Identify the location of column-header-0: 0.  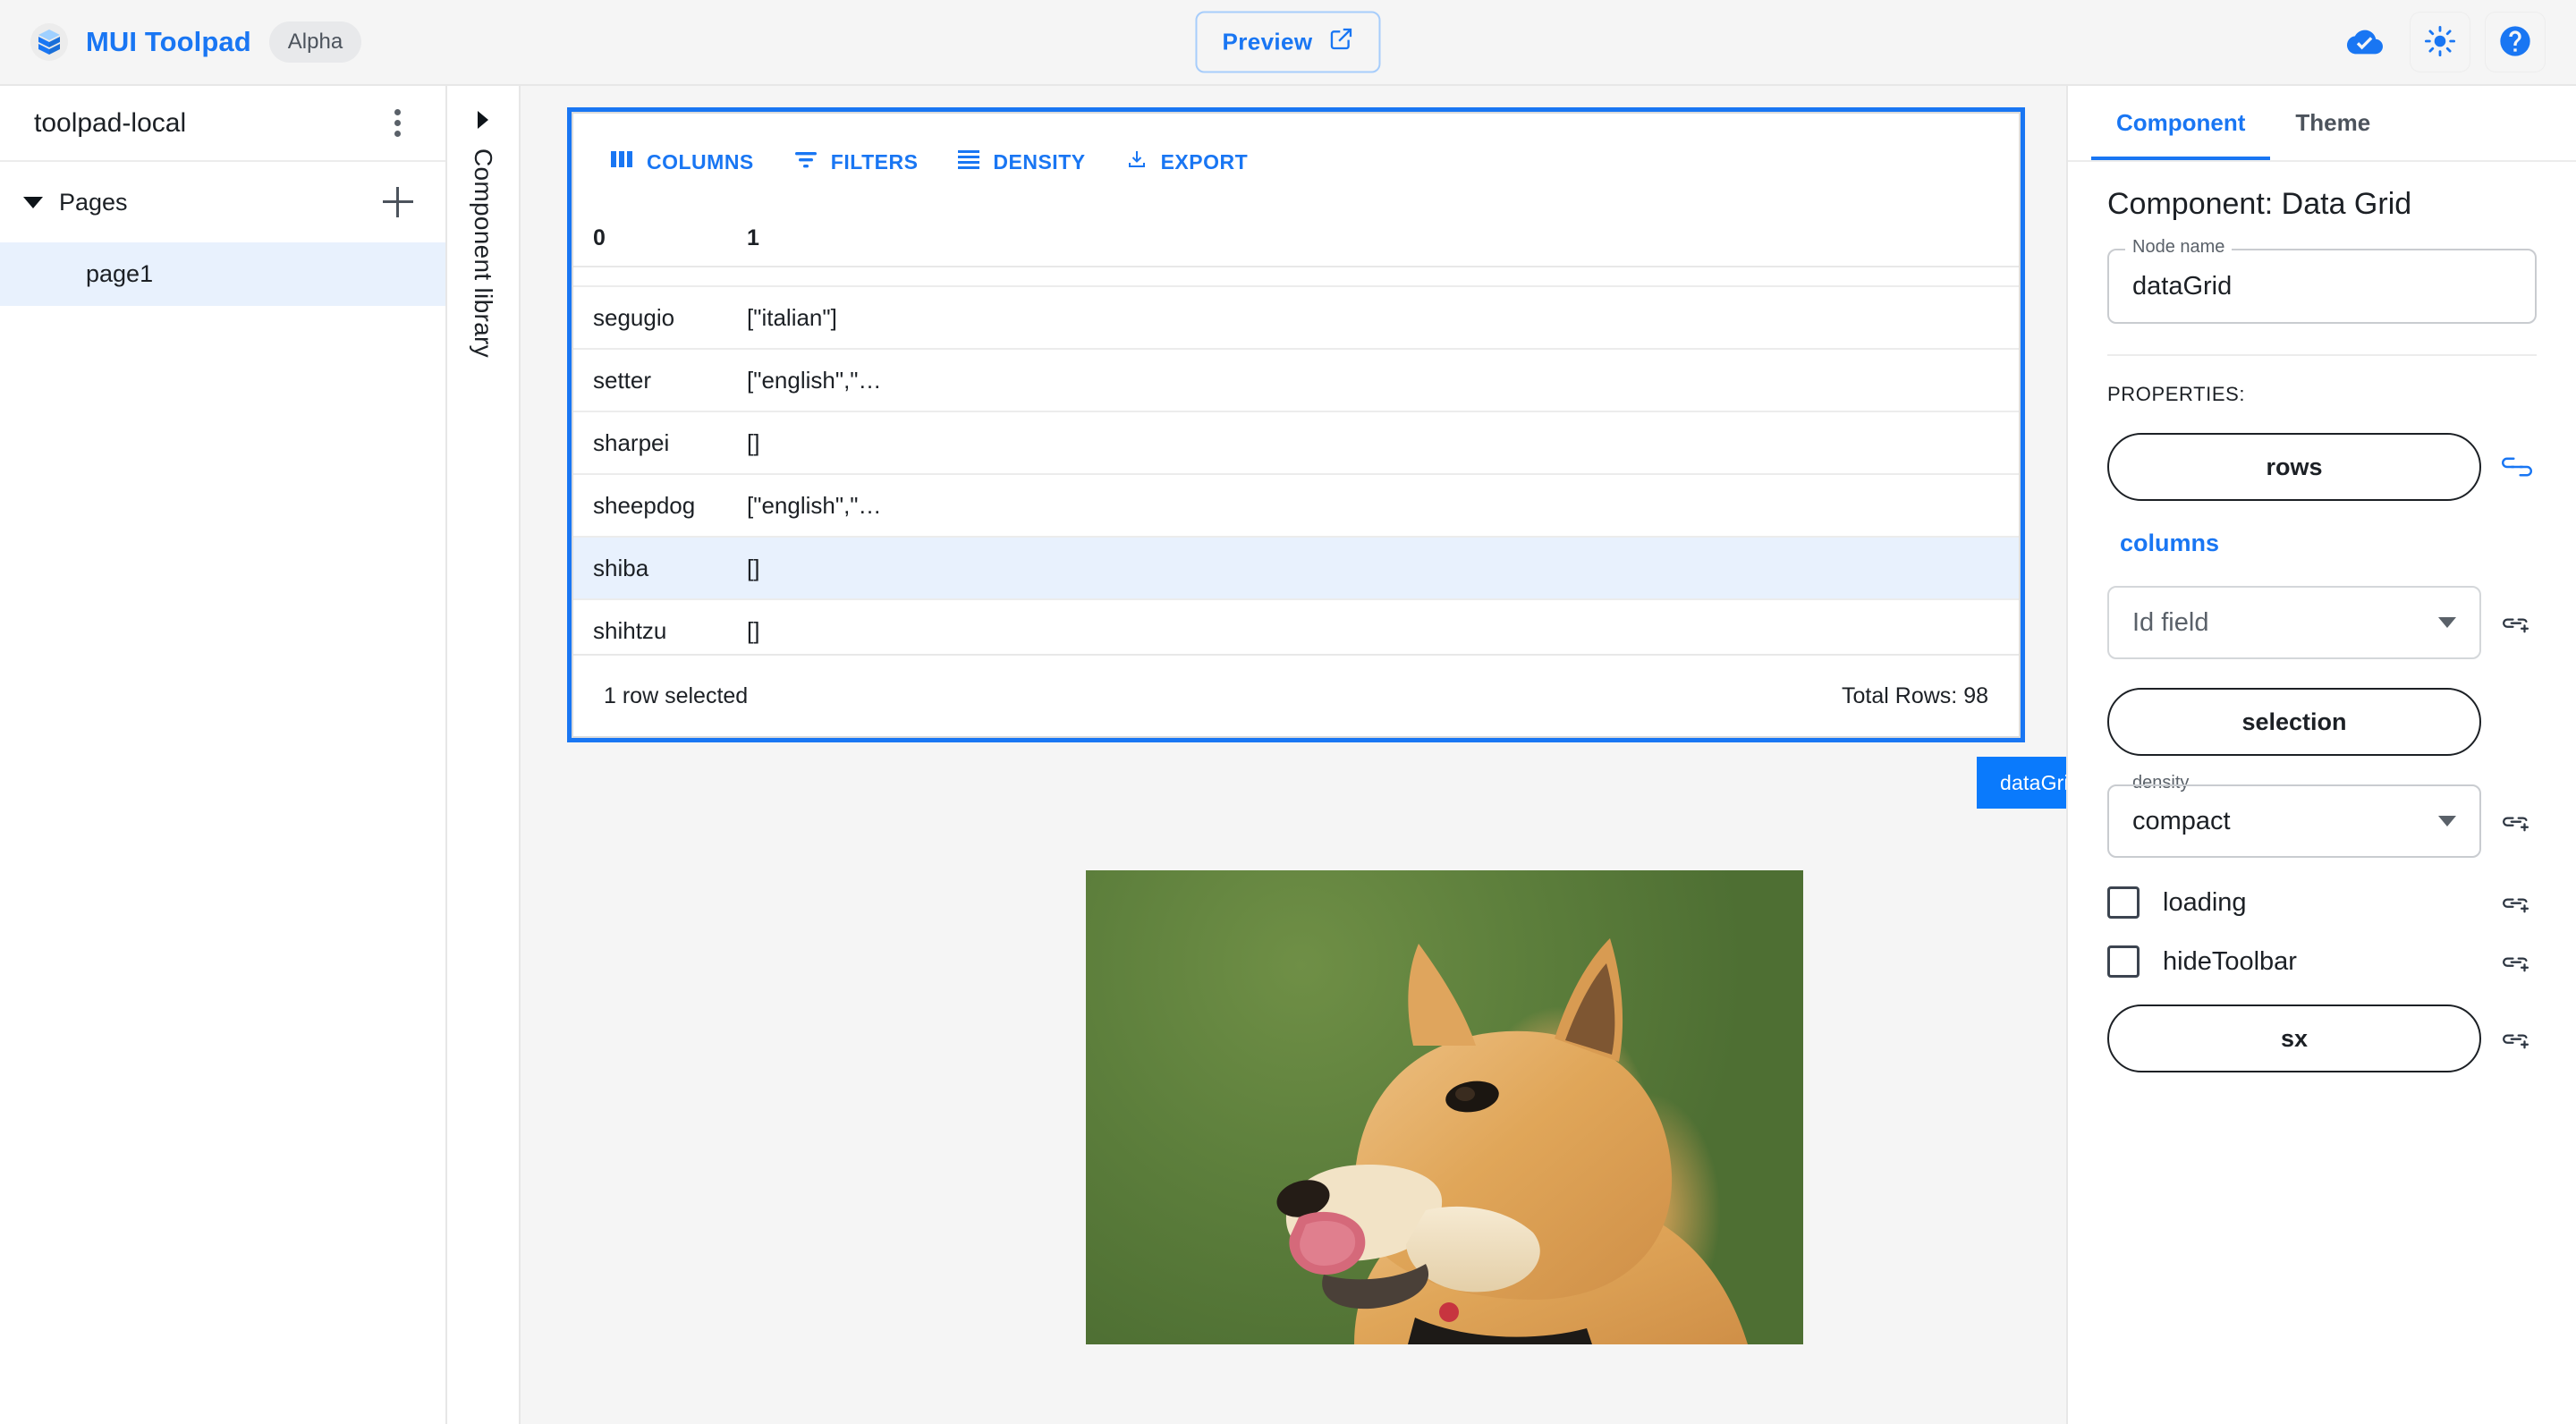
(656, 238).